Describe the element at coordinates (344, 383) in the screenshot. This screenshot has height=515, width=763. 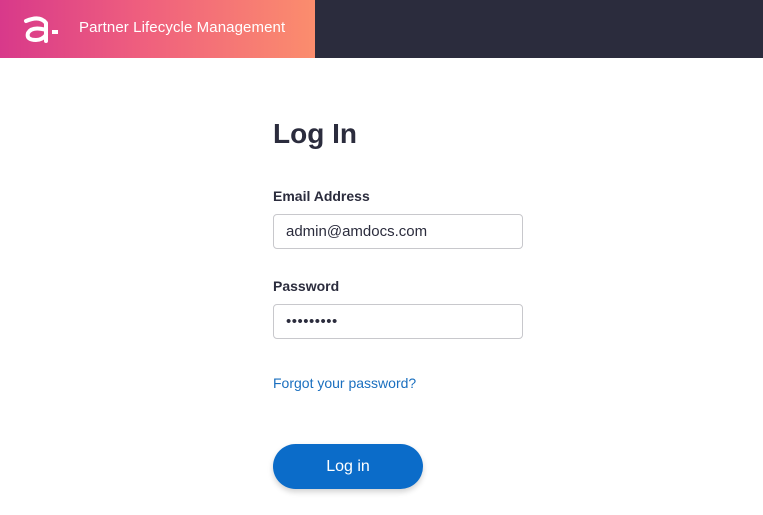
I see `forgot-password-link: Forgot your password?` at that location.